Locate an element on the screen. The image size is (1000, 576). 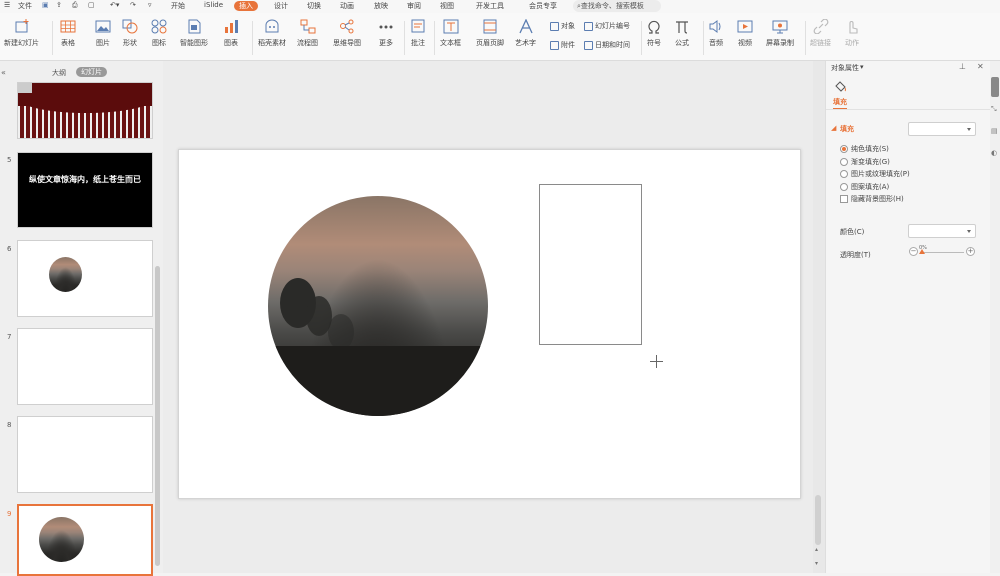
radio-picture-fill: 图片或纹理填充(P) is located at coordinates (875, 174).